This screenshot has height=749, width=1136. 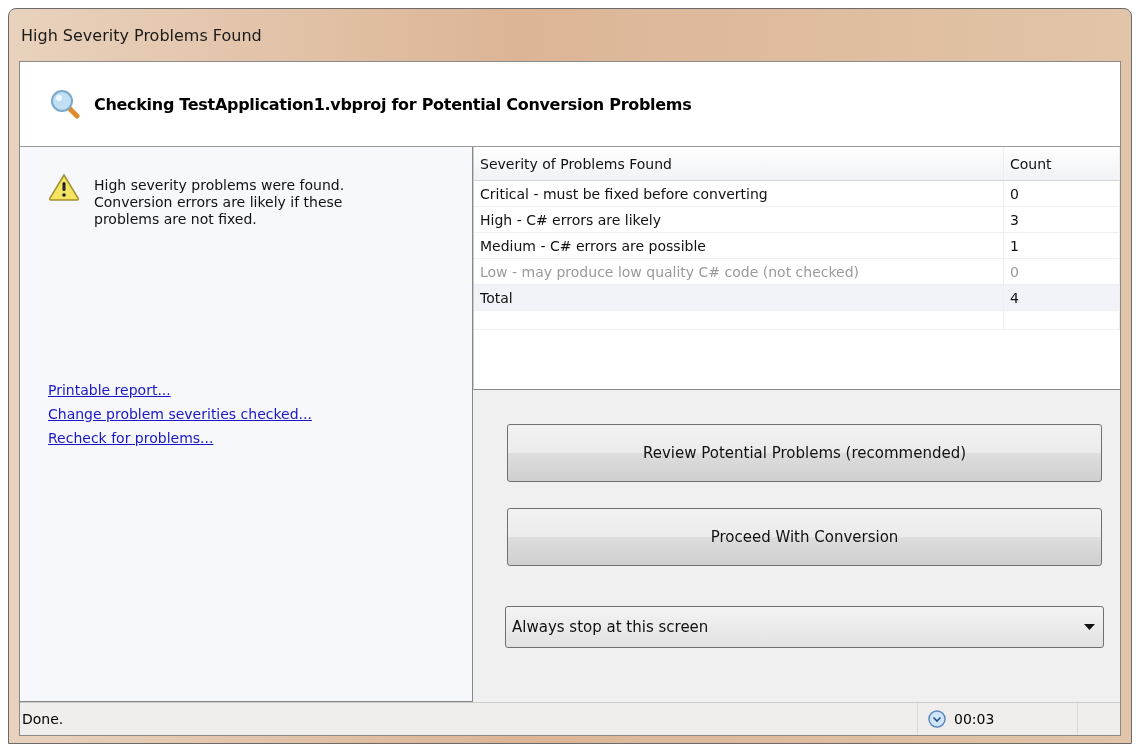 I want to click on table-cell: 4, so click(x=1062, y=297).